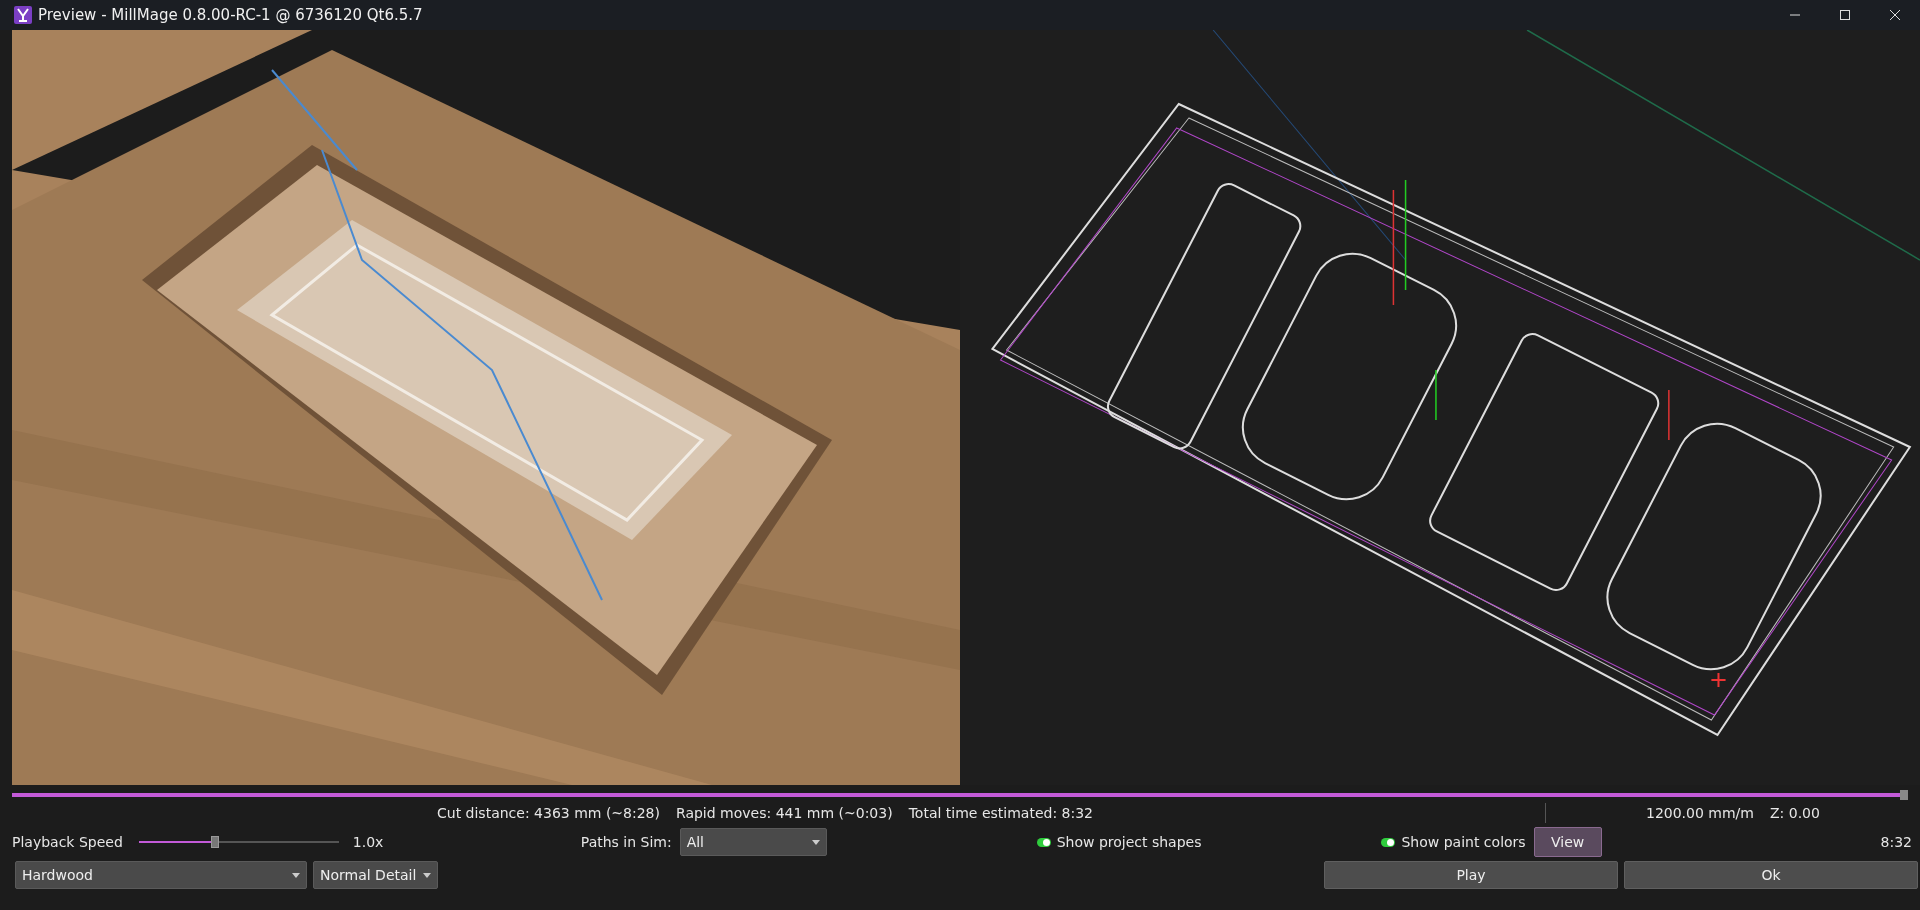  I want to click on window-title: Preview - MillMage 0.8.00-RC-1 @ 6736120 Qt6.5.7, so click(231, 15).